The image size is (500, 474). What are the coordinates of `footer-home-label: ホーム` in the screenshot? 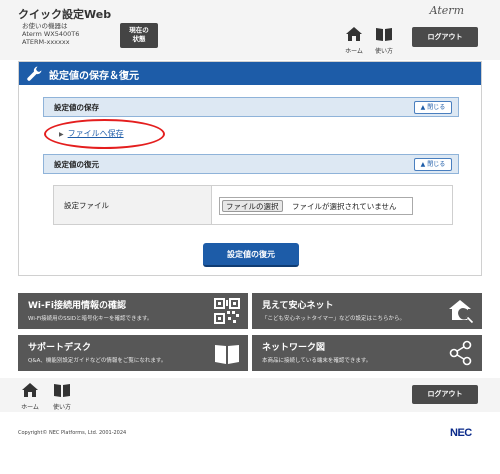 It's located at (30, 407).